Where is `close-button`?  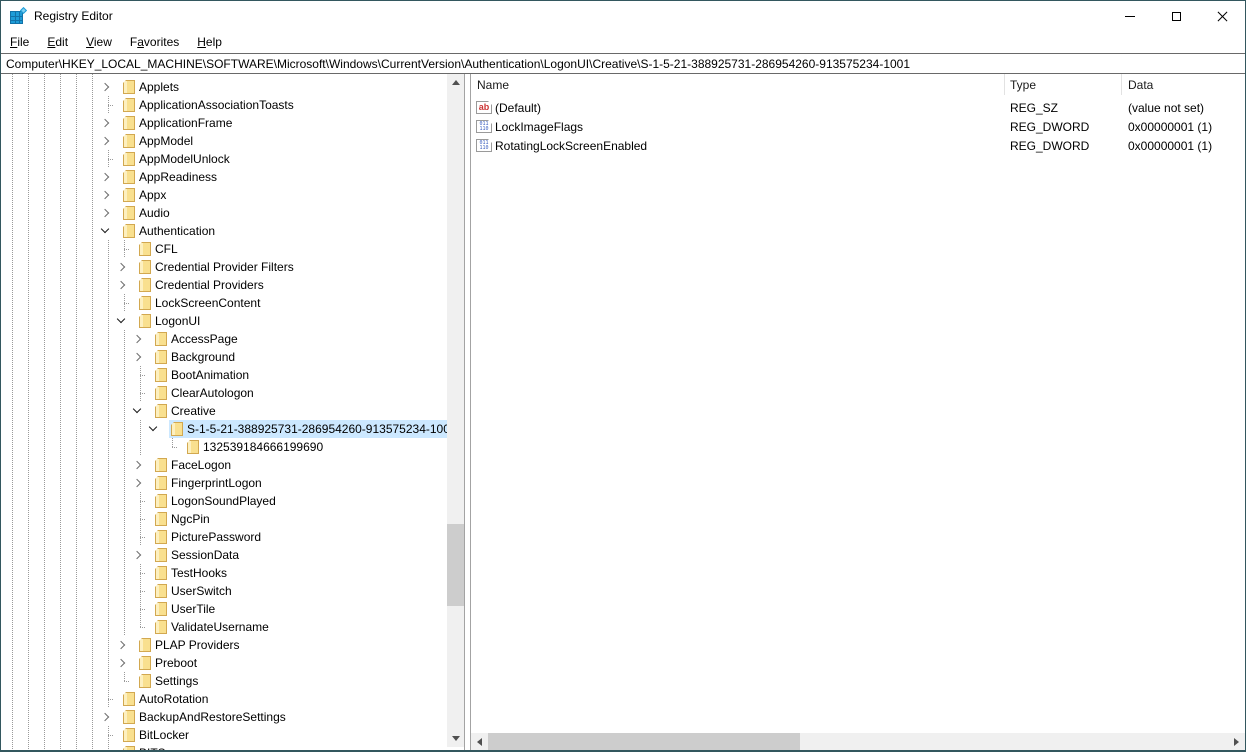 close-button is located at coordinates (1222, 16).